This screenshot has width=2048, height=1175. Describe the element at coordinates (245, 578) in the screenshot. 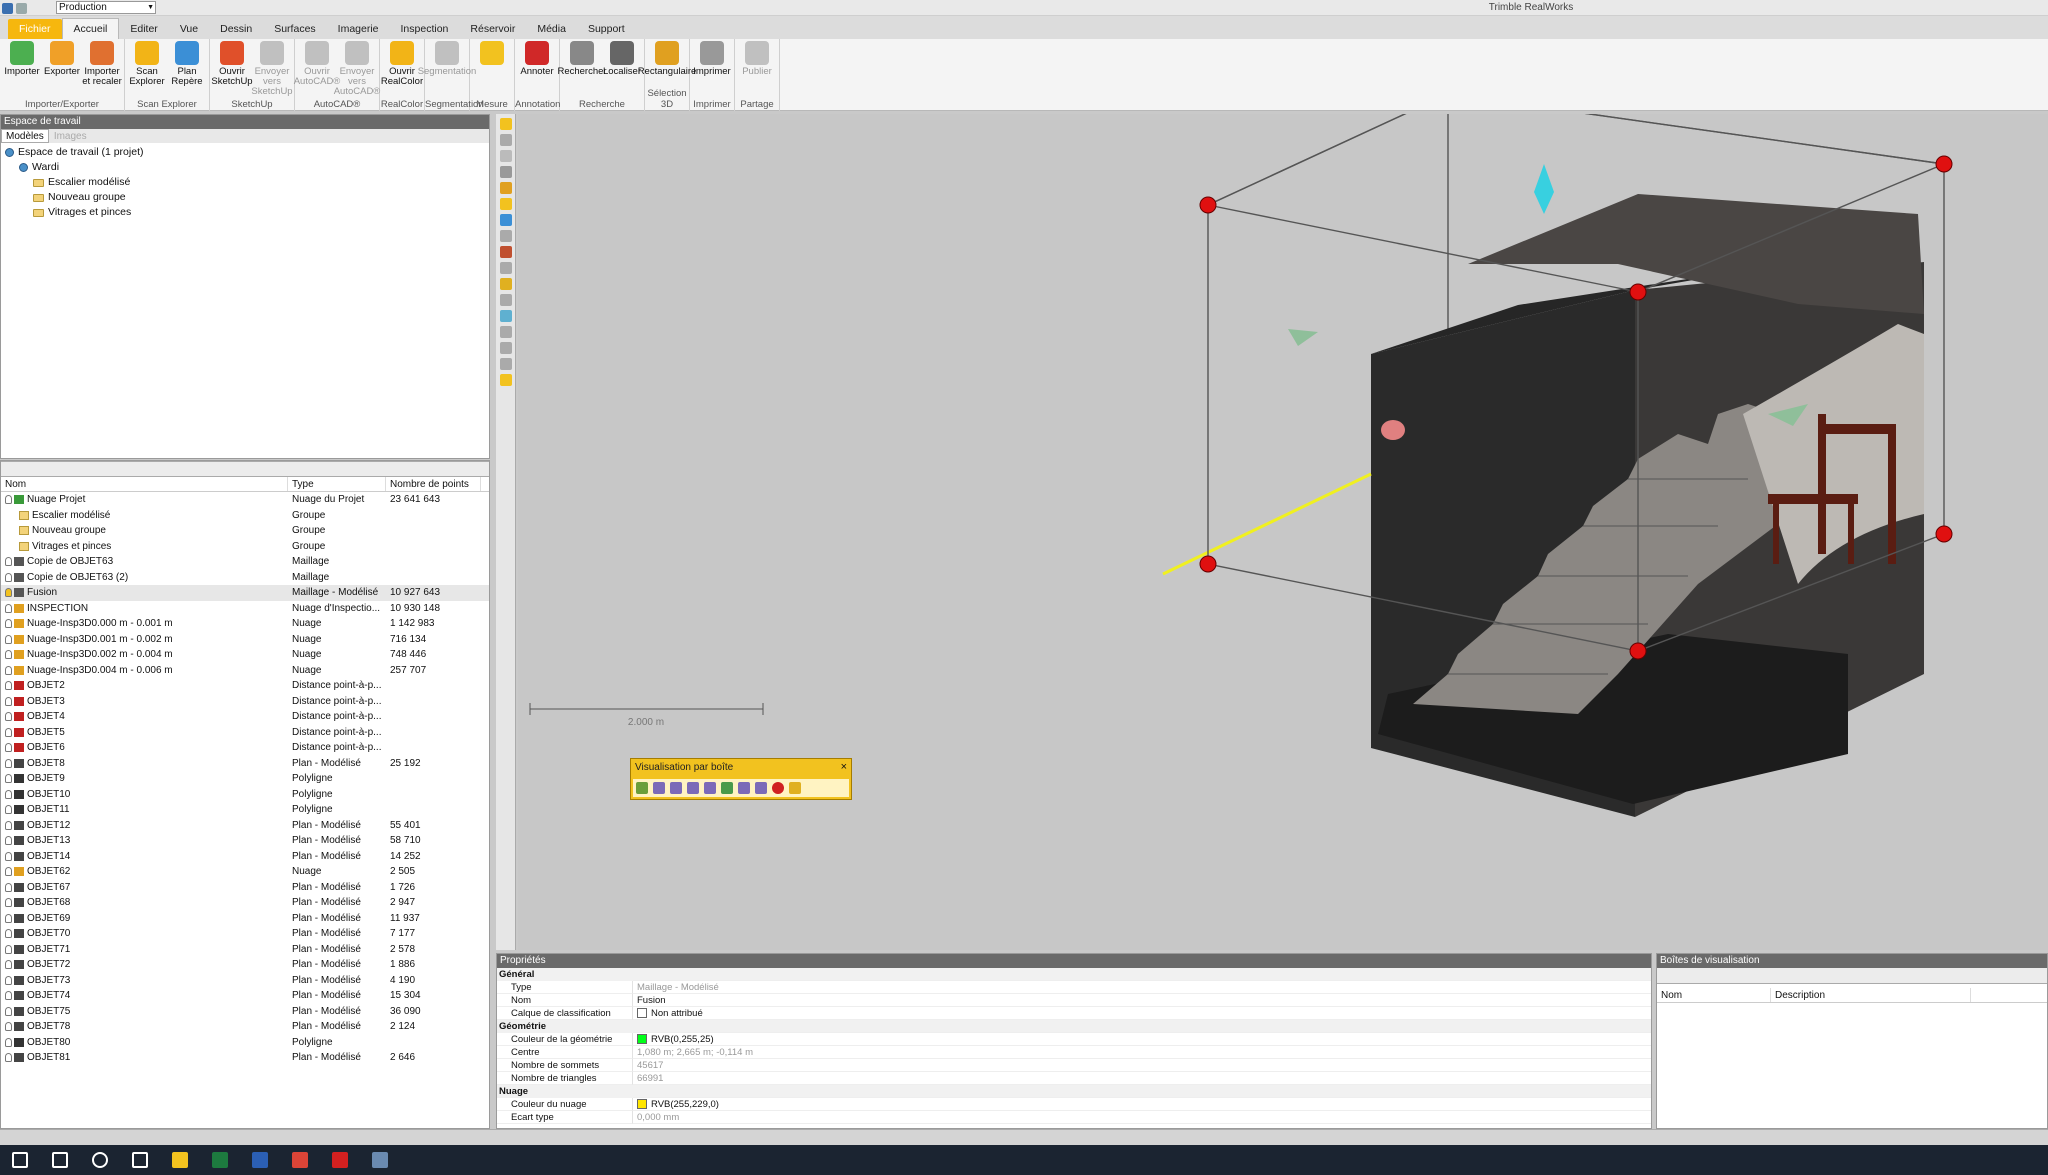

I see `list-row: Copie de OBJET63 (2) Maillage` at that location.